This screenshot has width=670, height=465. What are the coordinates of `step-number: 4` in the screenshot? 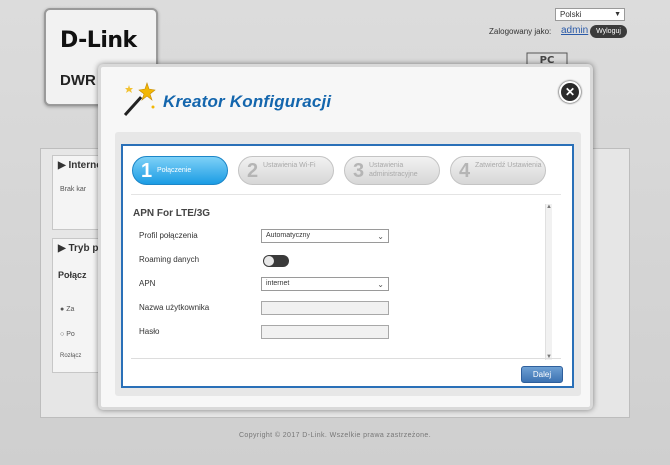 It's located at (465, 171).